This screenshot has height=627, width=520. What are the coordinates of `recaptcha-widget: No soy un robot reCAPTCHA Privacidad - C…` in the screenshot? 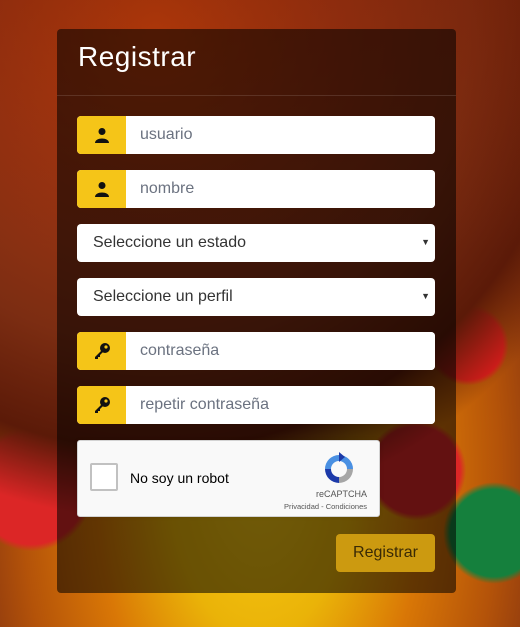 It's located at (228, 478).